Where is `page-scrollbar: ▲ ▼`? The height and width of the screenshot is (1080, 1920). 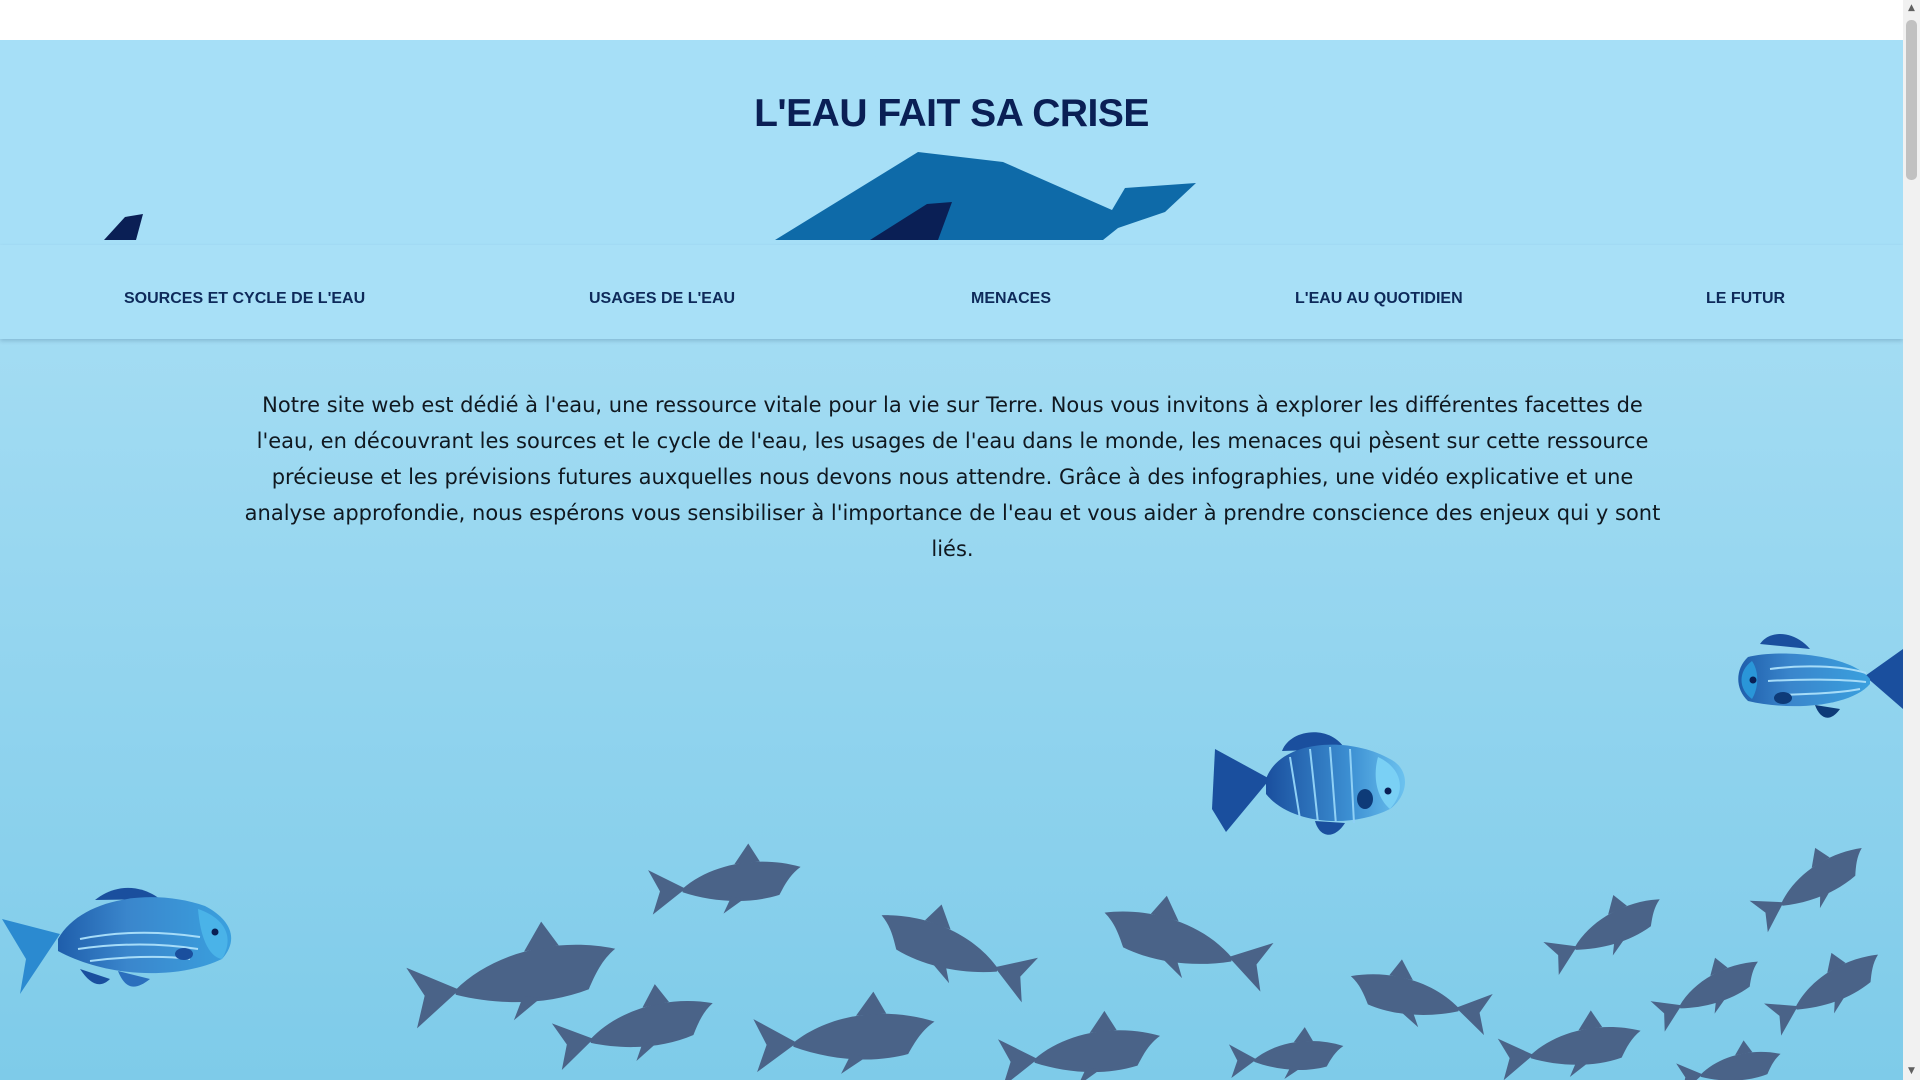 page-scrollbar: ▲ ▼ is located at coordinates (1911, 540).